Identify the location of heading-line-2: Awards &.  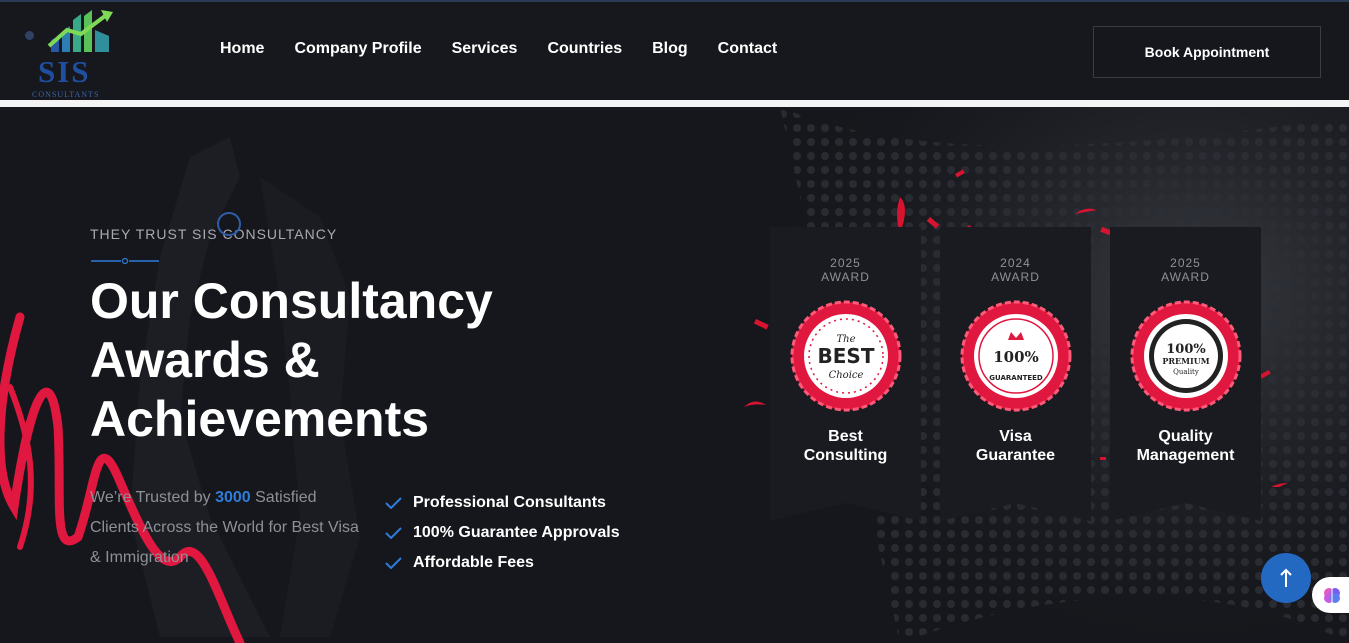
(205, 360).